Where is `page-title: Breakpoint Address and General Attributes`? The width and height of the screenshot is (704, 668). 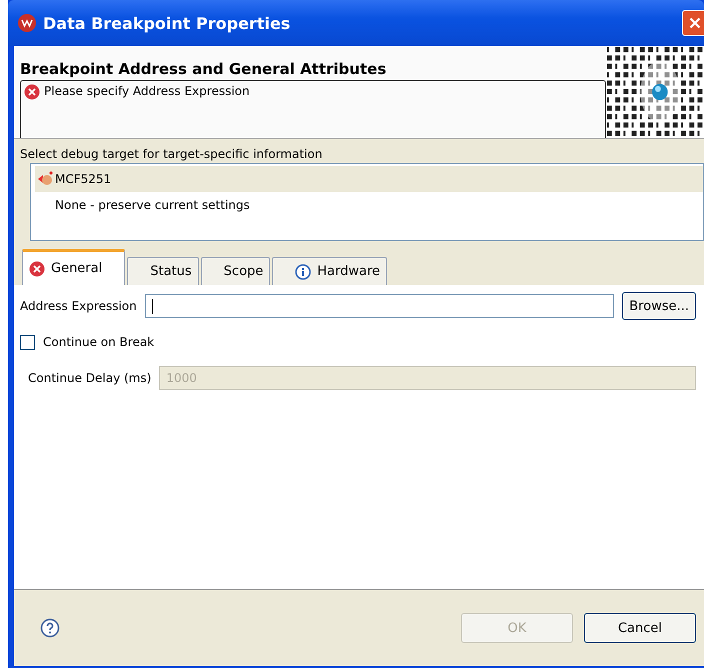 page-title: Breakpoint Address and General Attributes is located at coordinates (204, 69).